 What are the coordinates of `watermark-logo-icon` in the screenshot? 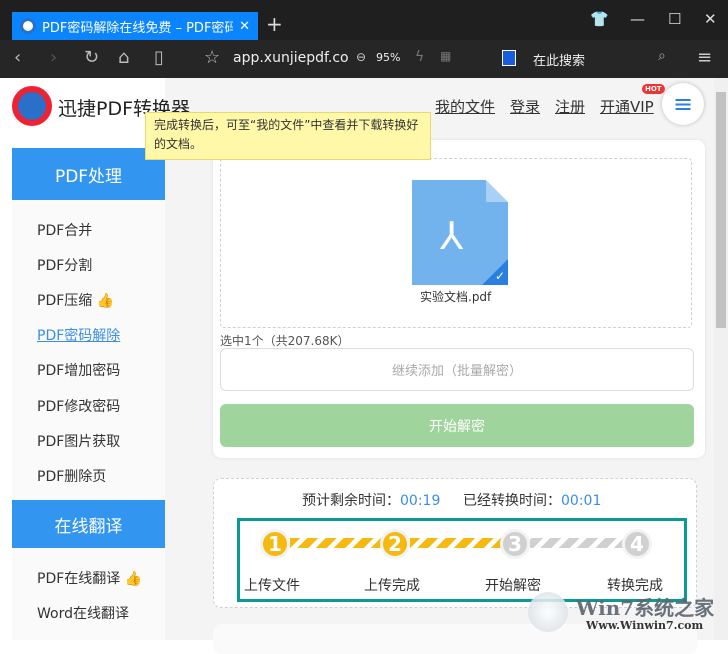 It's located at (548, 612).